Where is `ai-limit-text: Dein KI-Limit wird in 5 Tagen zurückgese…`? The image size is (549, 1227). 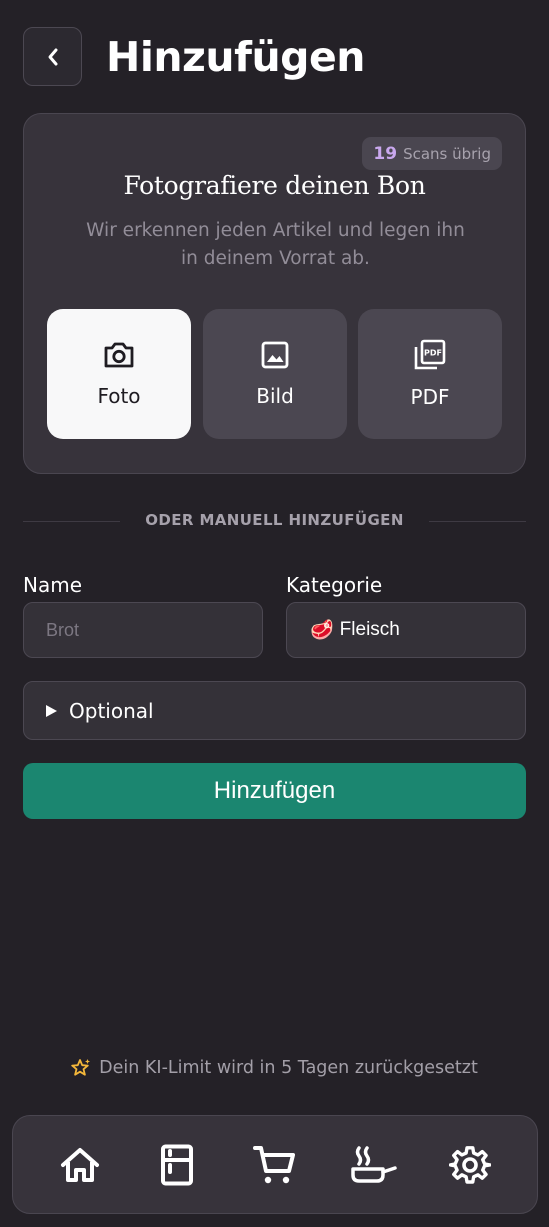
ai-limit-text: Dein KI-Limit wird in 5 Tagen zurückgese… is located at coordinates (288, 1068).